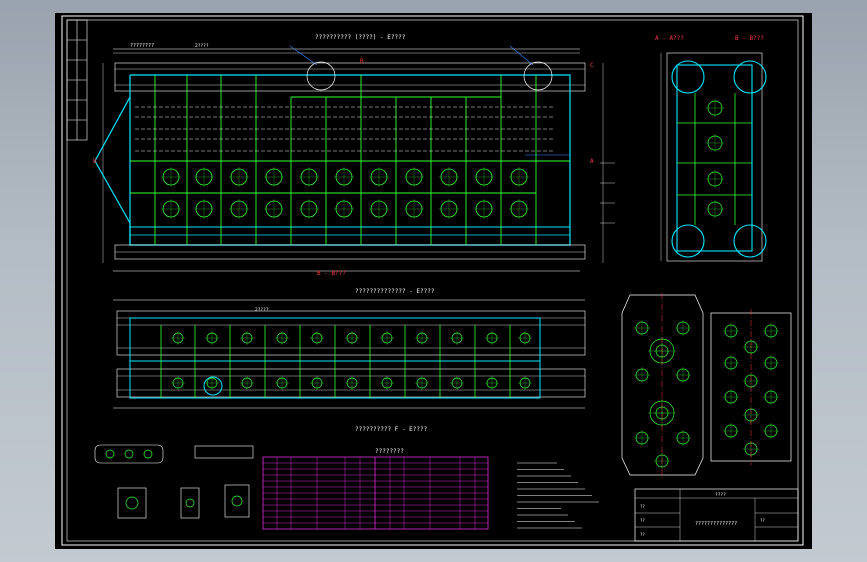  What do you see at coordinates (430, 489) in the screenshot?
I see `parts-table: ????????` at bounding box center [430, 489].